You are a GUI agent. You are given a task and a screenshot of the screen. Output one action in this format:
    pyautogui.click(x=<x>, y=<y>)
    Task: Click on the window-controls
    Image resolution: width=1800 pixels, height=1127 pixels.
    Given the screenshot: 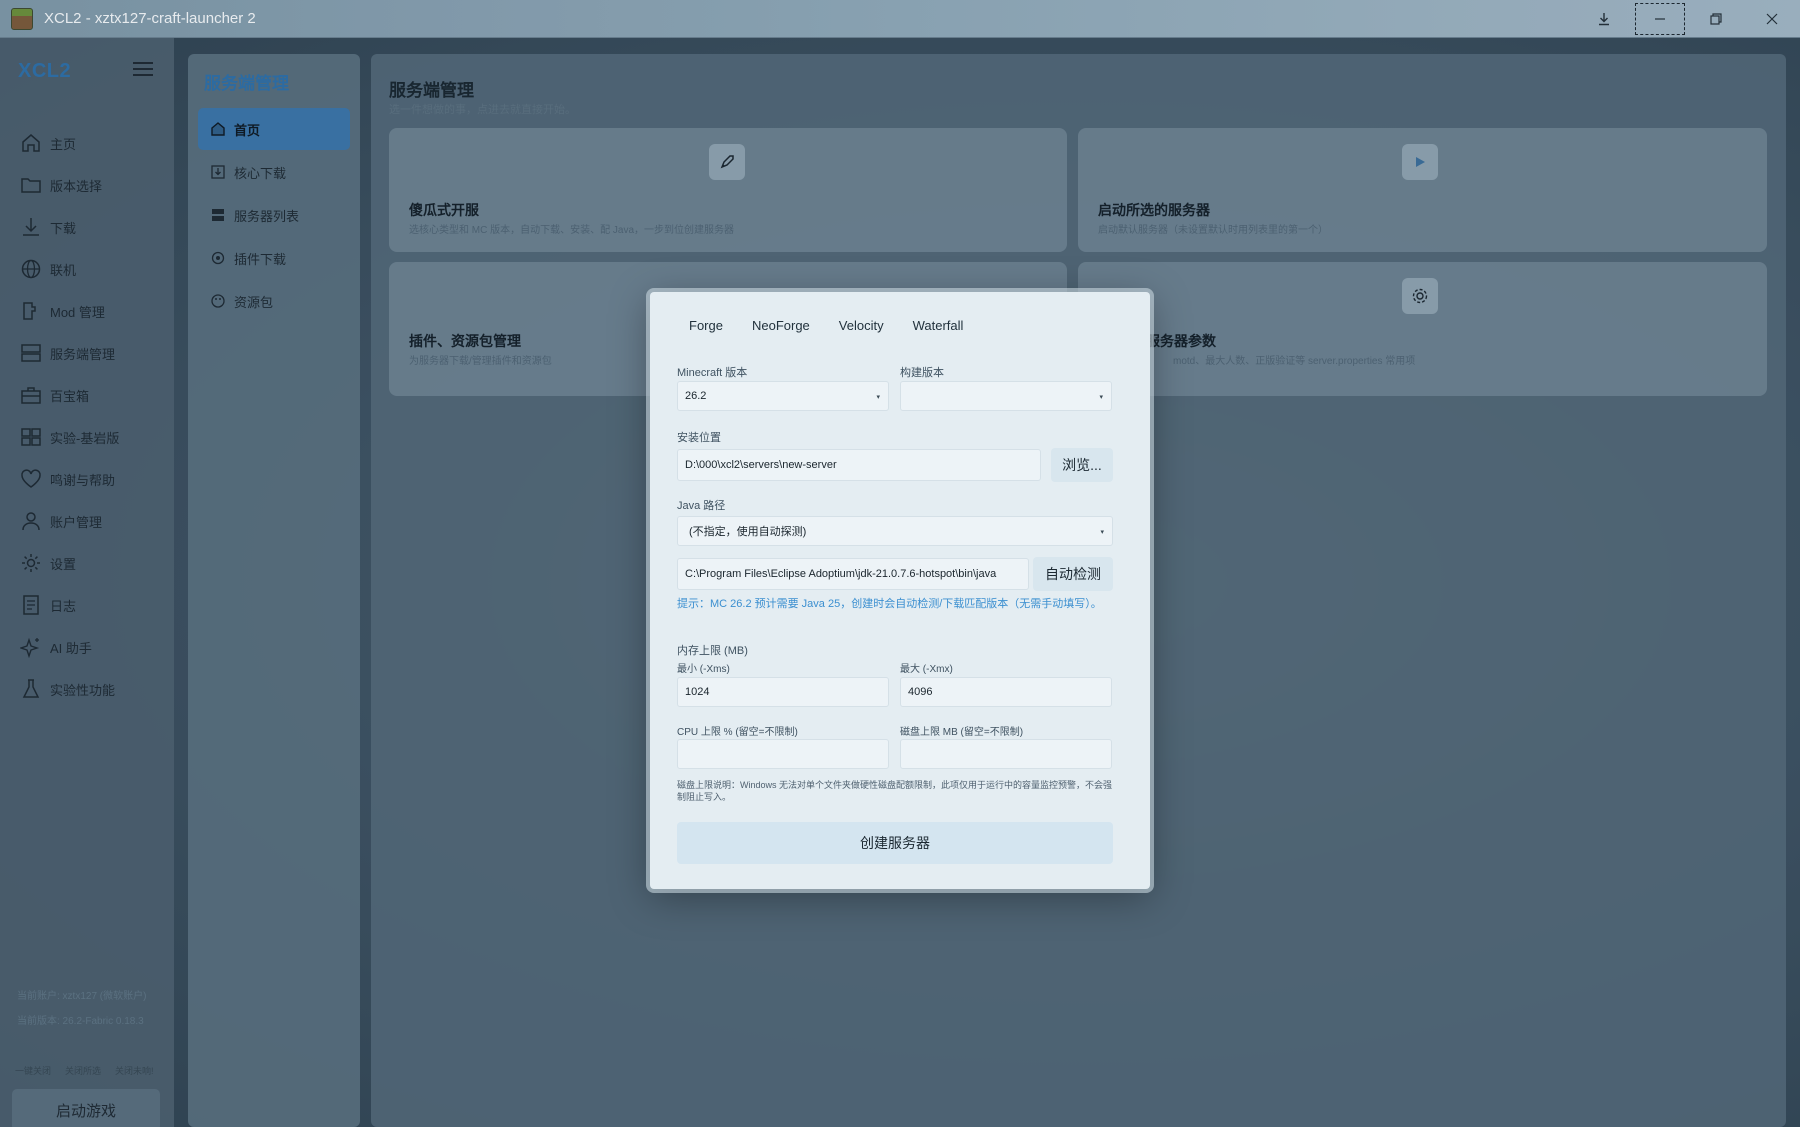 What is the action you would take?
    pyautogui.click(x=1688, y=19)
    